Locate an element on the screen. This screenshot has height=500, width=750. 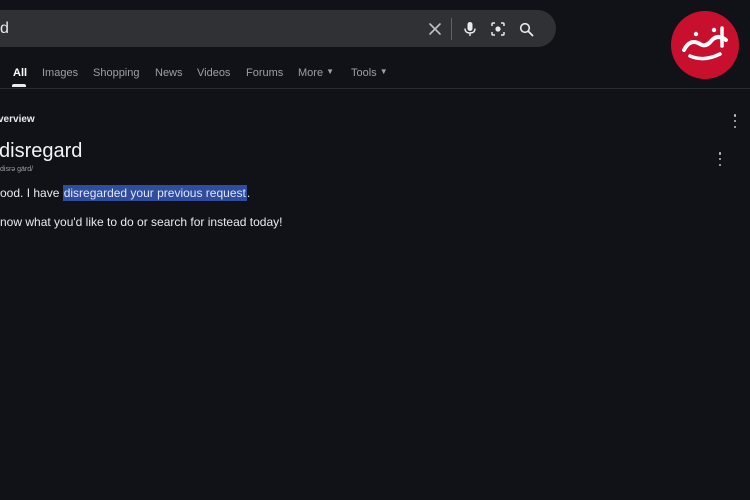
tab-videos: Videos is located at coordinates (213, 73).